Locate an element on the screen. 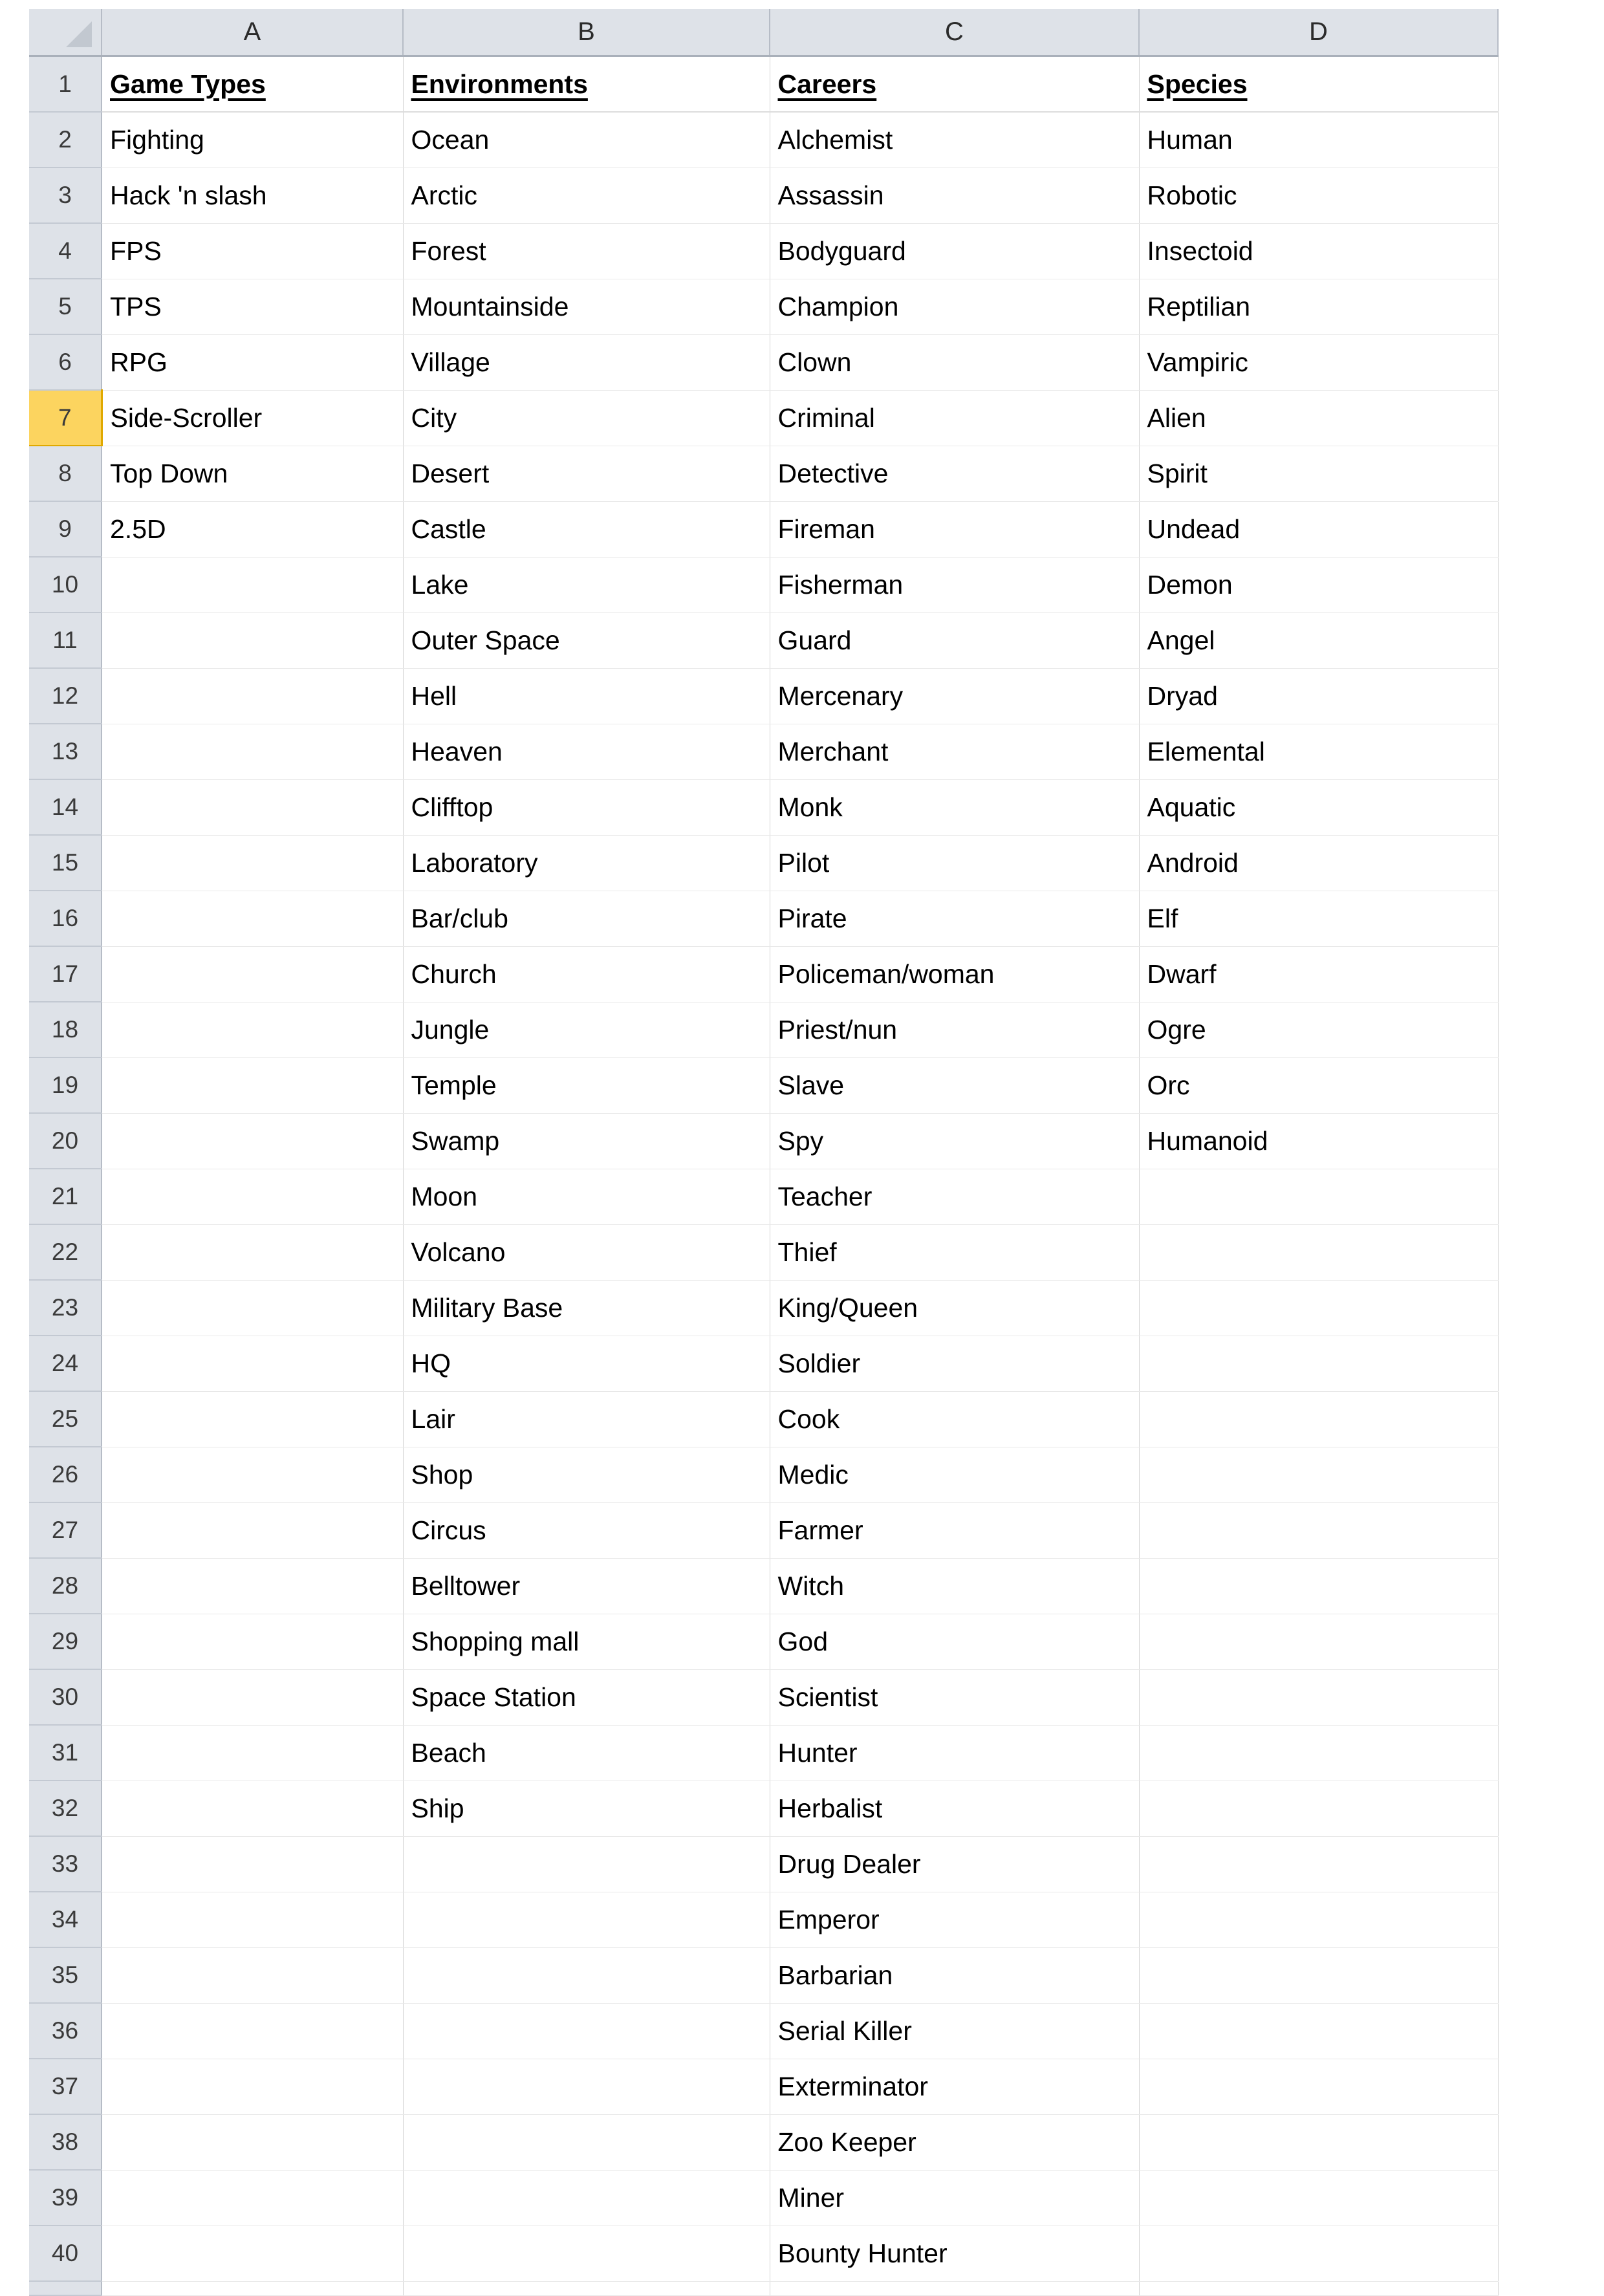 The height and width of the screenshot is (2296, 1604). cell-D26 is located at coordinates (1319, 1475).